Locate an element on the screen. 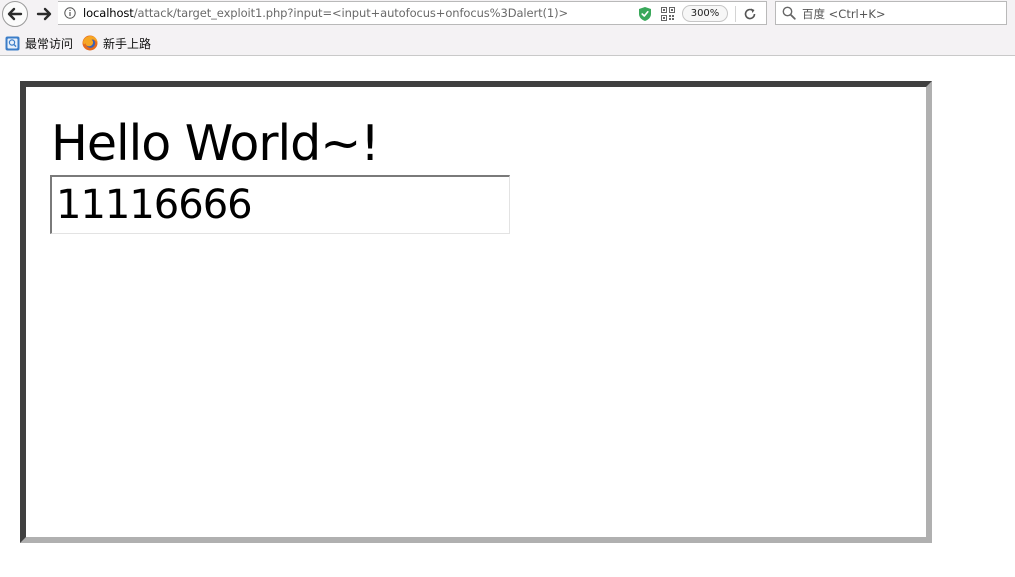 Image resolution: width=1015 pixels, height=577 pixels. reload-icon is located at coordinates (750, 14).